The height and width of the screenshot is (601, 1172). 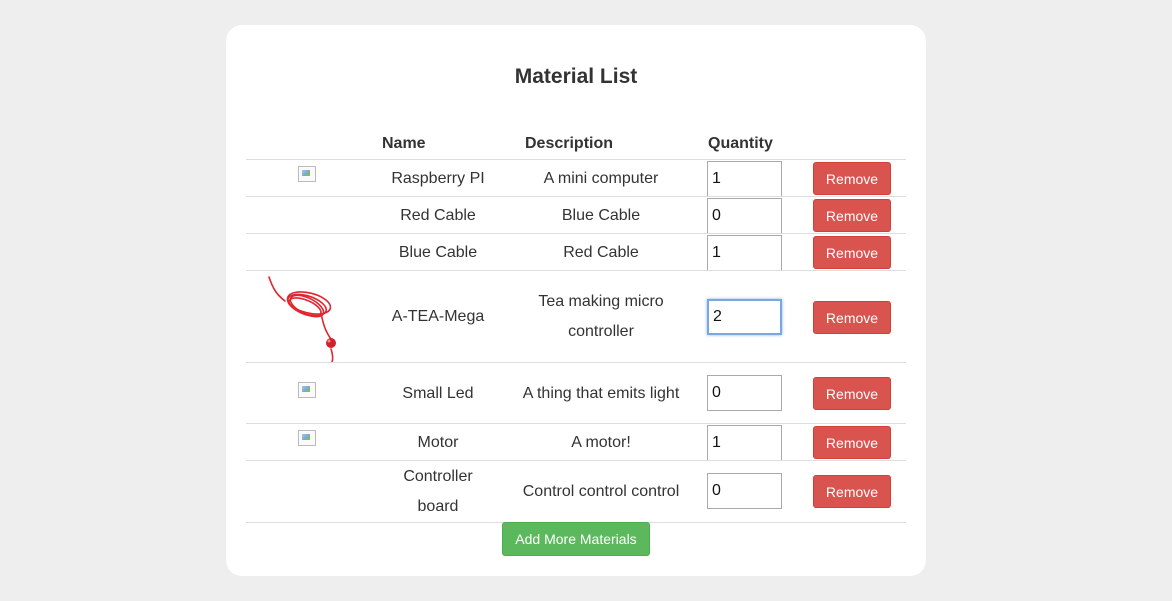 What do you see at coordinates (601, 491) in the screenshot?
I see `material-description: Control control control` at bounding box center [601, 491].